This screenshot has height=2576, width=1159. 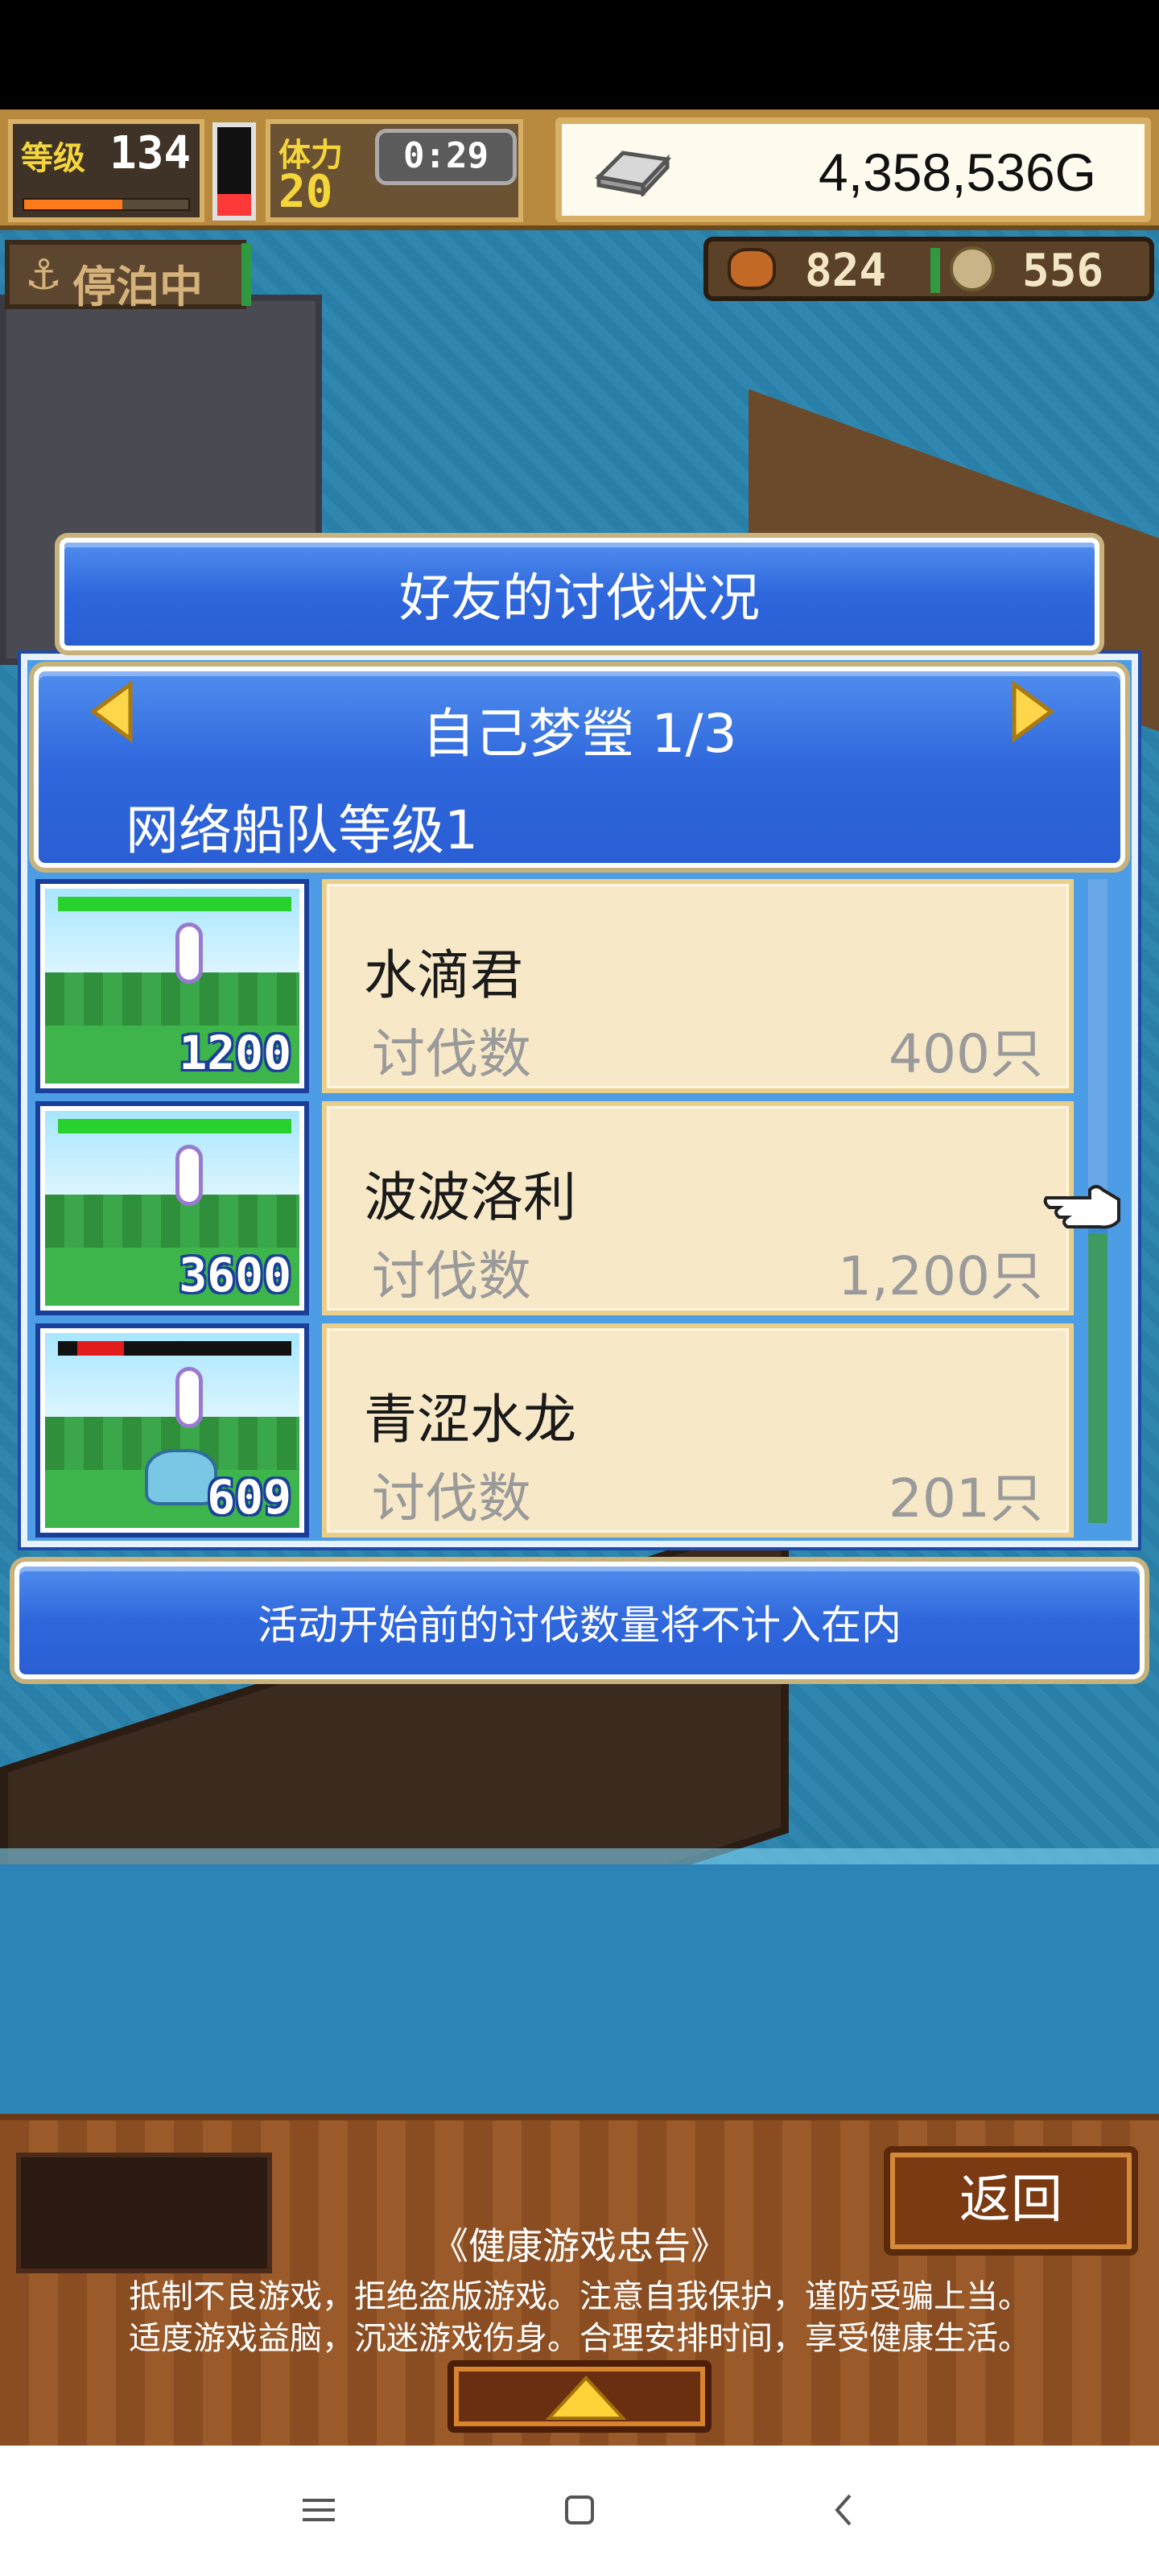 I want to click on chevron-left-icon, so click(x=843, y=2510).